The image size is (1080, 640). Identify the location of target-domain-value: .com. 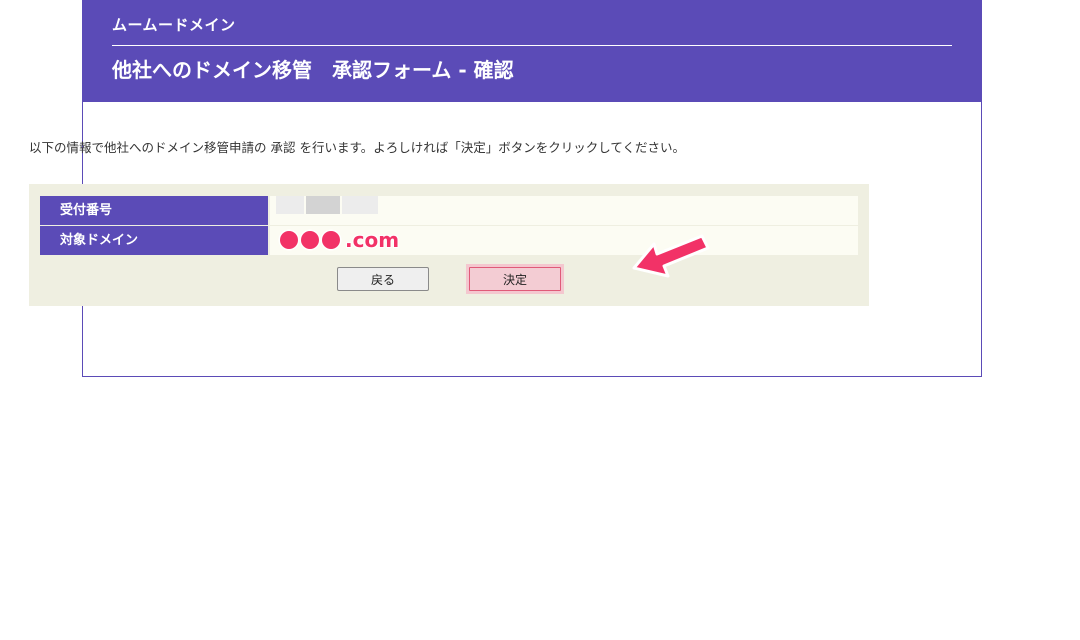
(564, 240).